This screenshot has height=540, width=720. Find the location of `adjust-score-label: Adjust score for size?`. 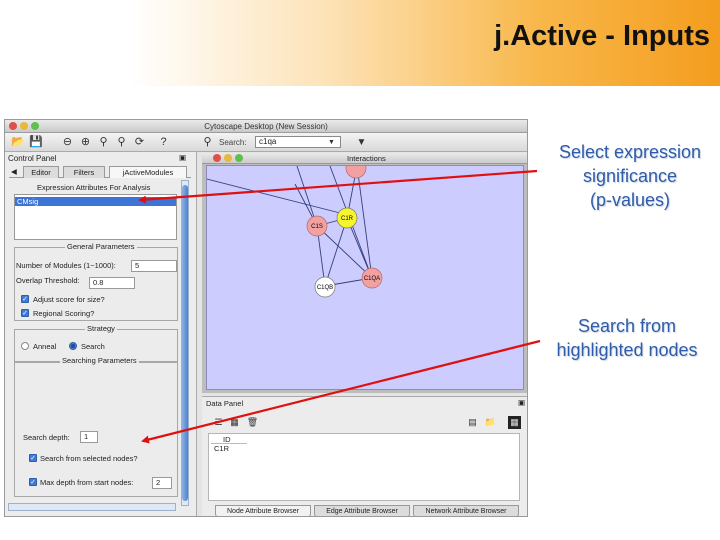

adjust-score-label: Adjust score for size? is located at coordinates (69, 299).